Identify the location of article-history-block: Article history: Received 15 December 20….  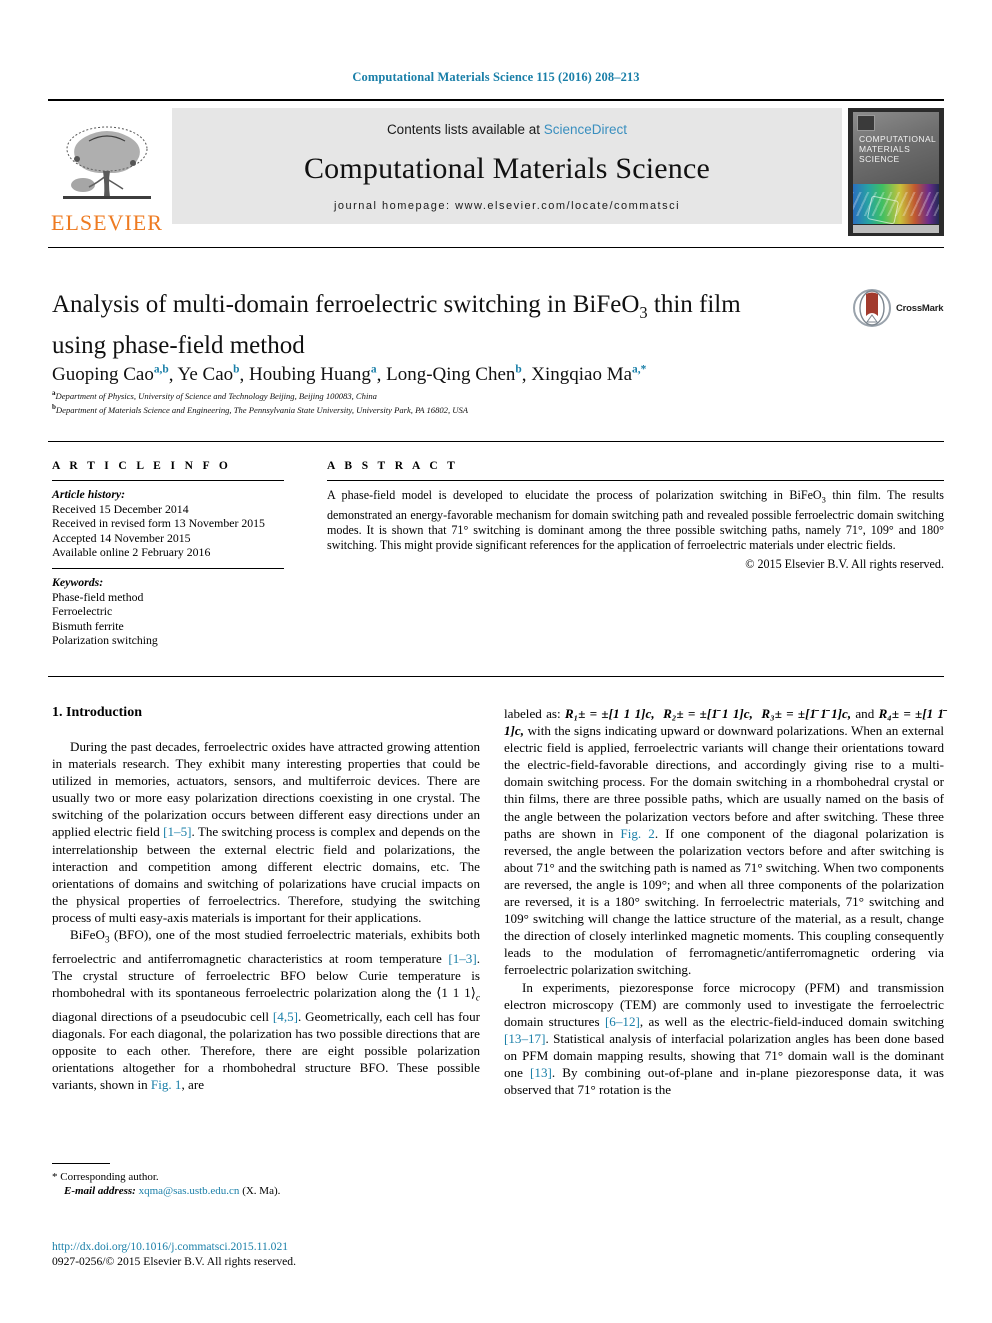
(177, 523).